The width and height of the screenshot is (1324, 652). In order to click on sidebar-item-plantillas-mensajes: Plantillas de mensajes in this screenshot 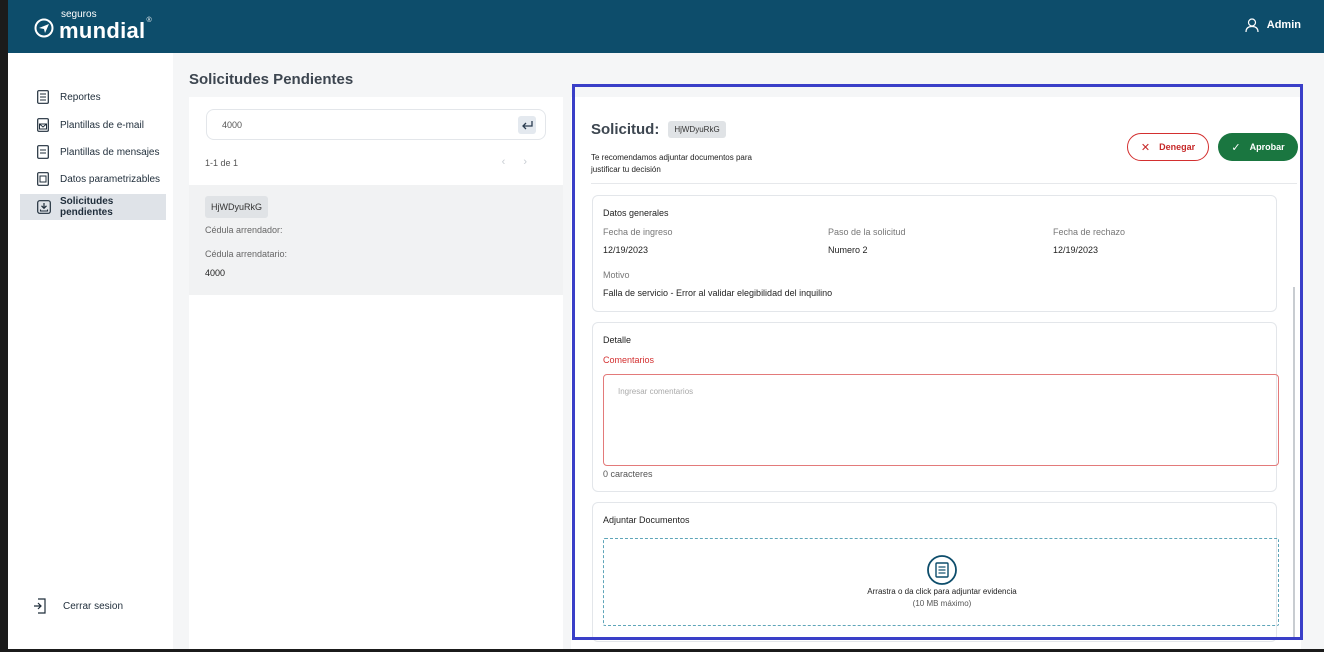, I will do `click(93, 152)`.